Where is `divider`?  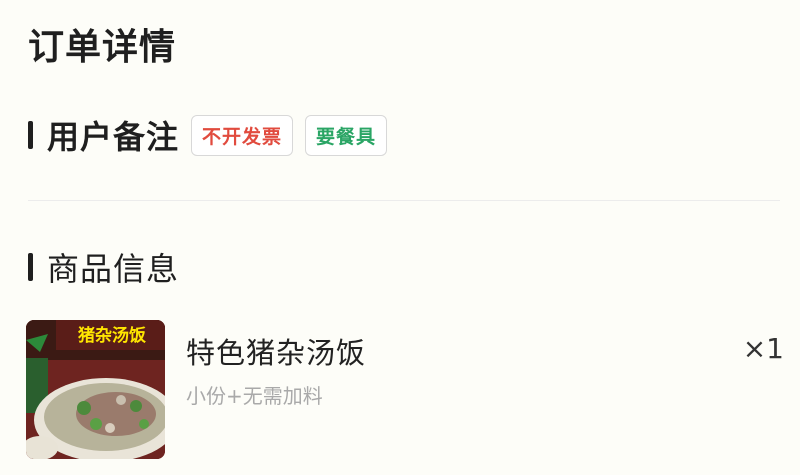 divider is located at coordinates (404, 200).